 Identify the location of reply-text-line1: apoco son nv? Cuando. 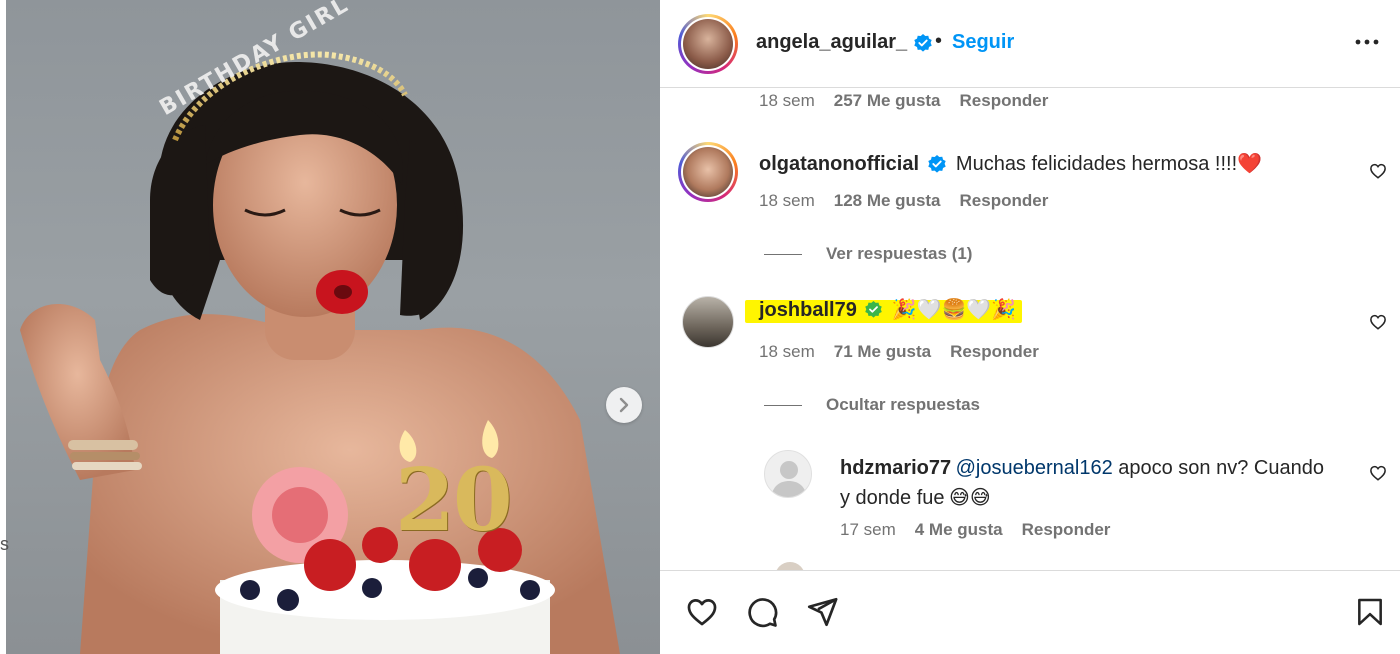
(1218, 468).